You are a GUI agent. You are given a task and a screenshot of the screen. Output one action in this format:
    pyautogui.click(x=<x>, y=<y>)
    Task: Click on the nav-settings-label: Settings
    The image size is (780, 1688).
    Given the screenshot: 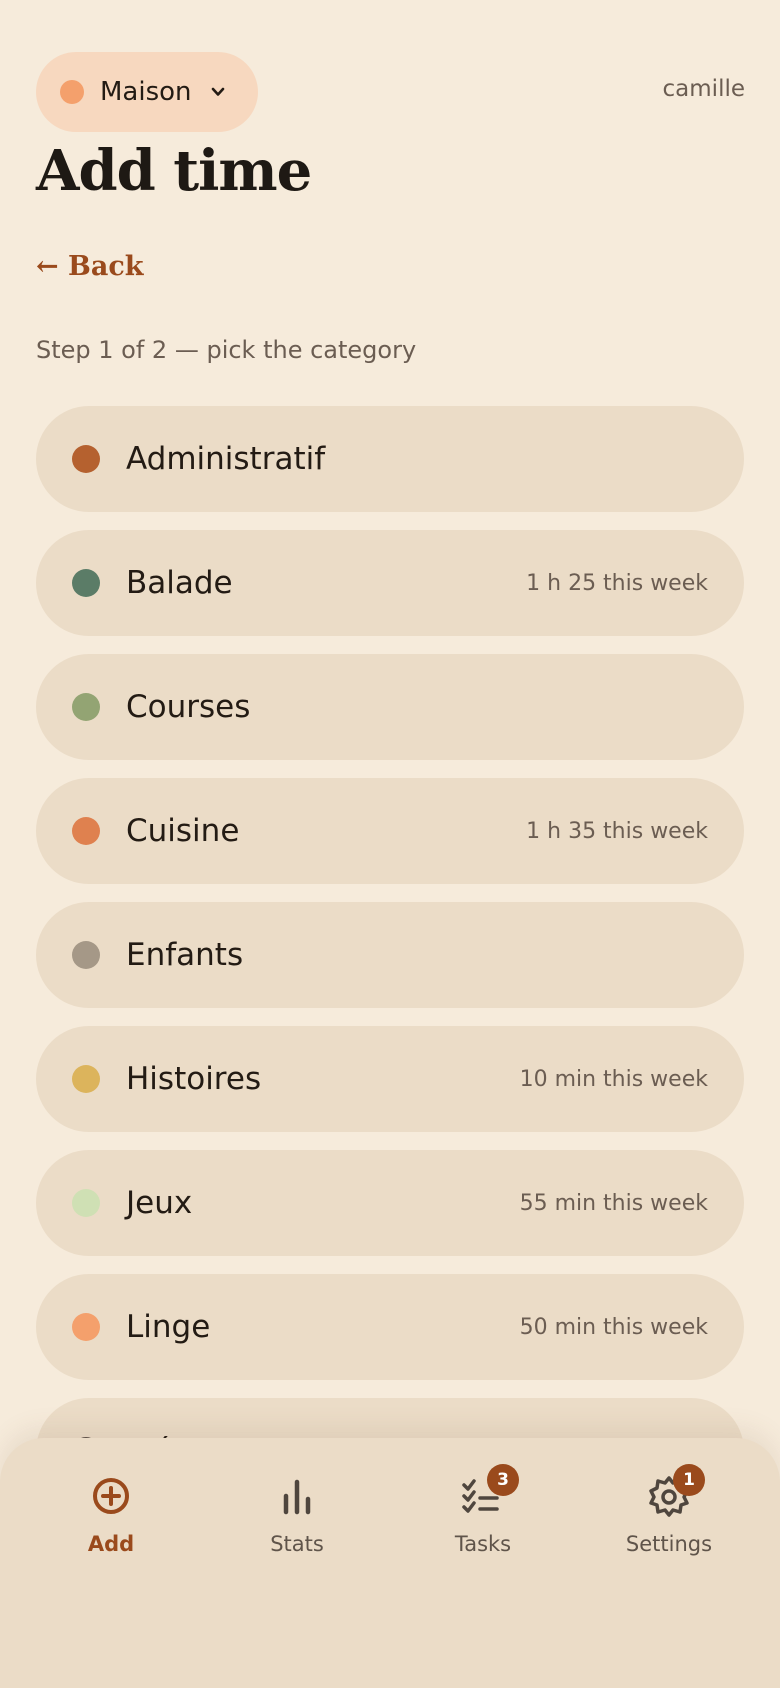 What is the action you would take?
    pyautogui.click(x=669, y=1544)
    